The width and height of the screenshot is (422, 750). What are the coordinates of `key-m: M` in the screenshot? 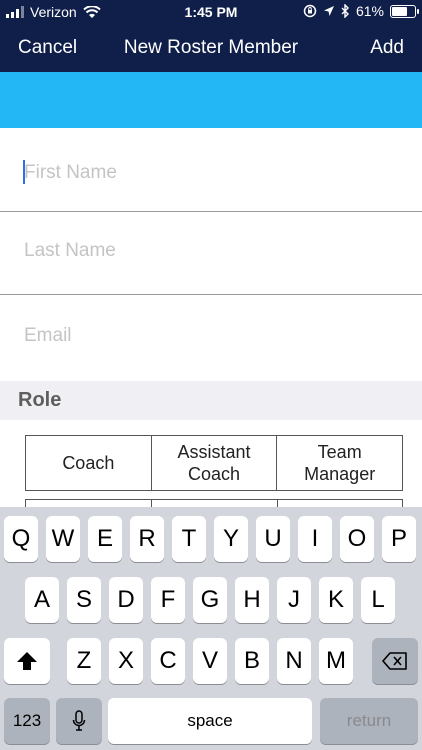 It's located at (336, 661).